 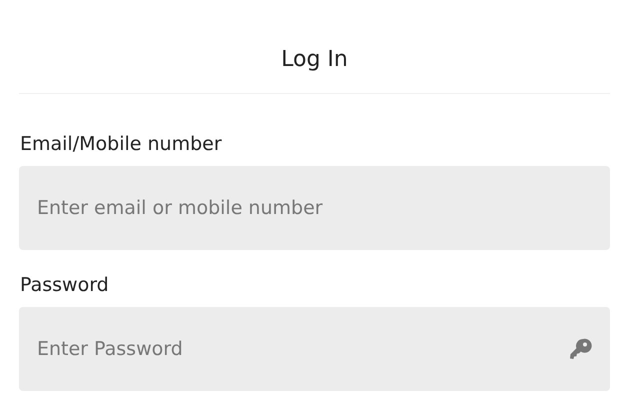 What do you see at coordinates (580, 349) in the screenshot?
I see `key-icon` at bounding box center [580, 349].